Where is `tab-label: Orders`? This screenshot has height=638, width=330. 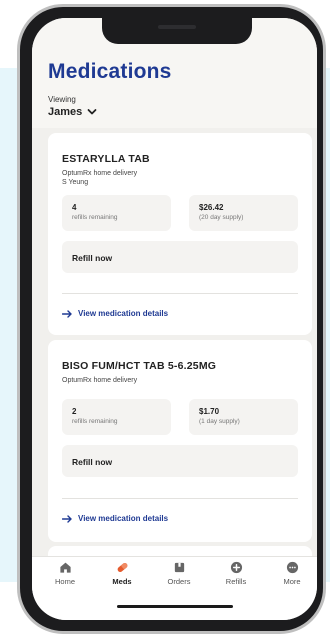 tab-label: Orders is located at coordinates (179, 581).